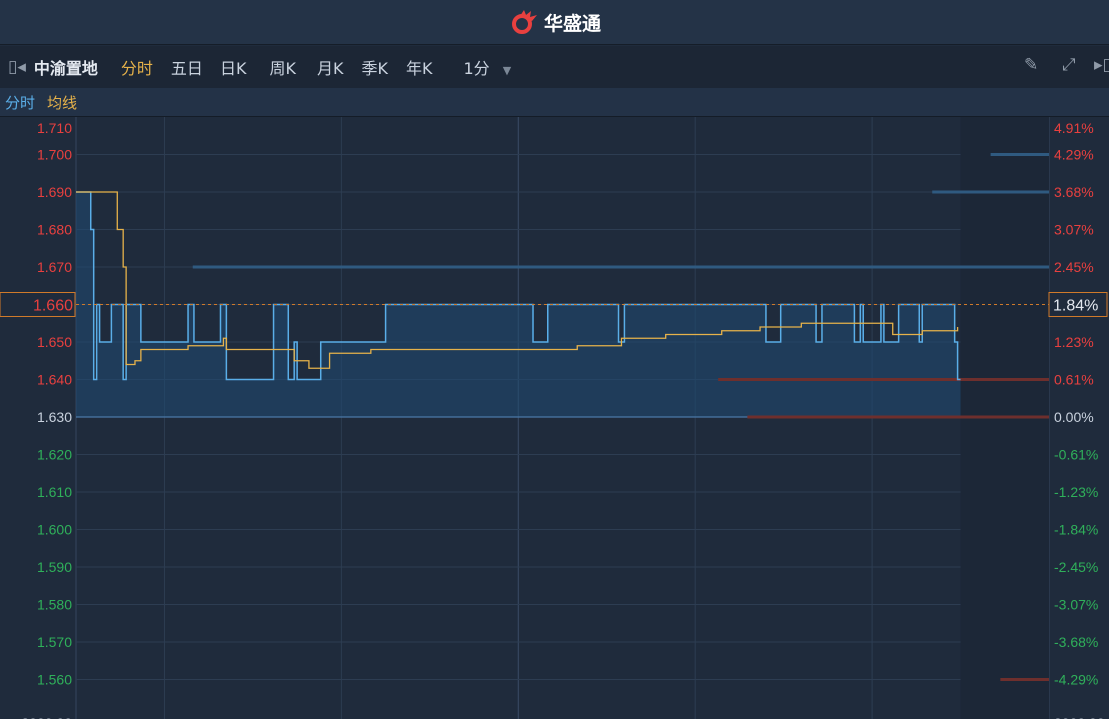  I want to click on percent-tick-label: 3.07%, so click(1074, 230).